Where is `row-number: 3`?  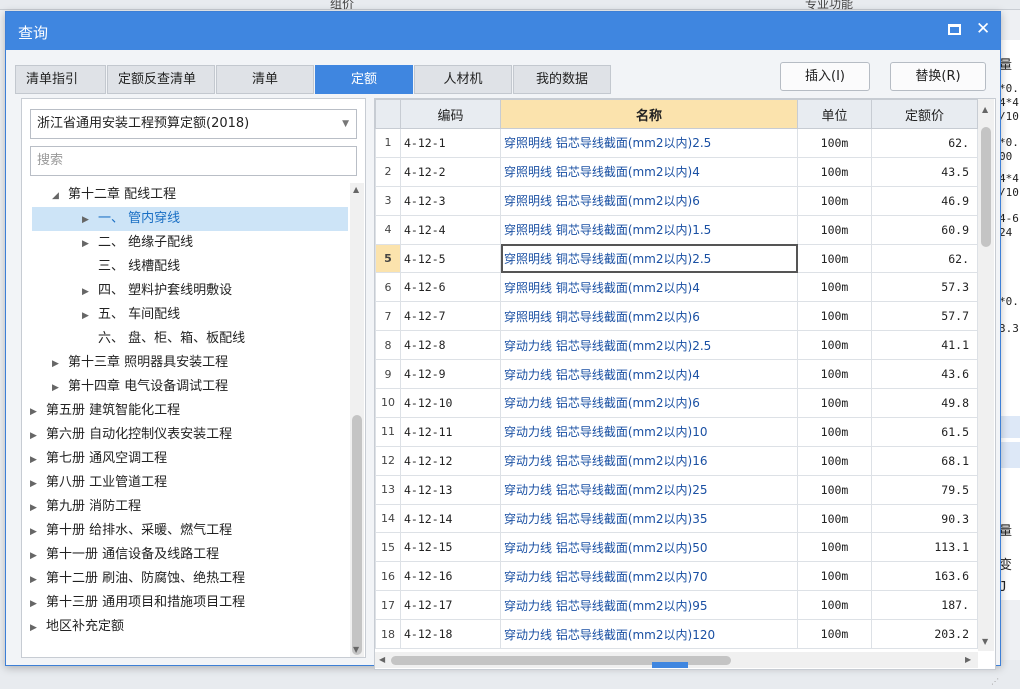 row-number: 3 is located at coordinates (388, 200).